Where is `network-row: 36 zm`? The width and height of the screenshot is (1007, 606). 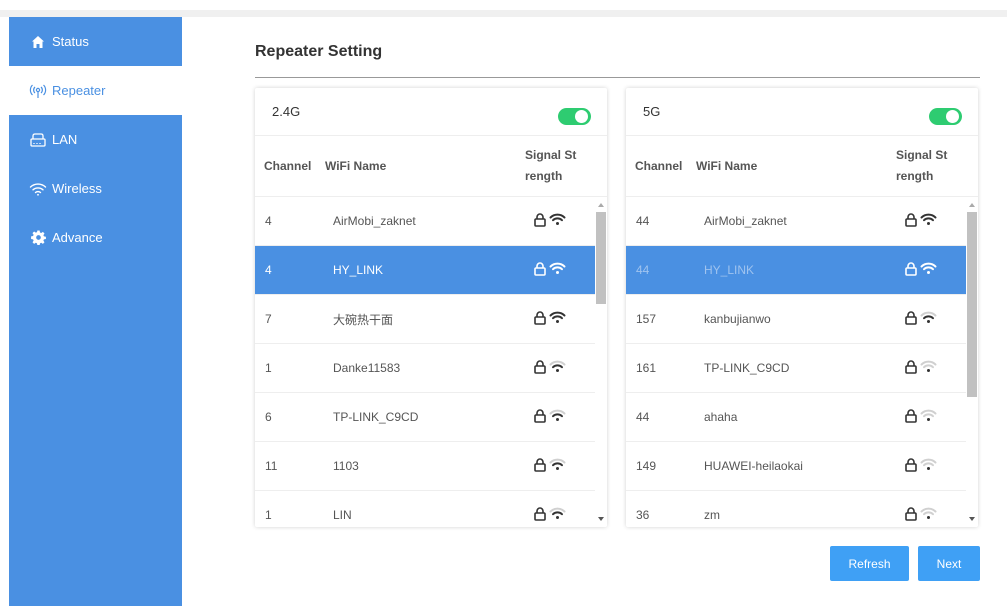 network-row: 36 zm is located at coordinates (802, 509).